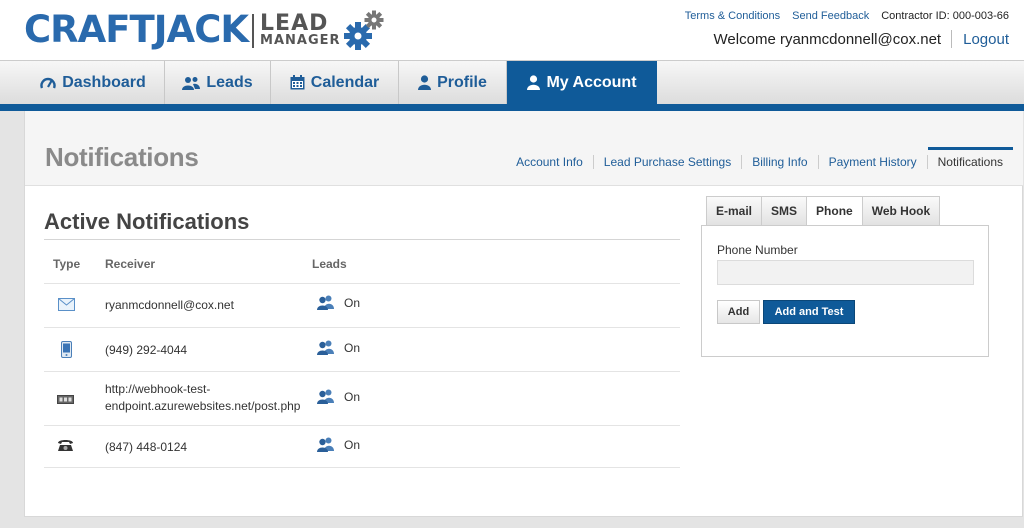  What do you see at coordinates (67, 264) in the screenshot?
I see `col-type: Type` at bounding box center [67, 264].